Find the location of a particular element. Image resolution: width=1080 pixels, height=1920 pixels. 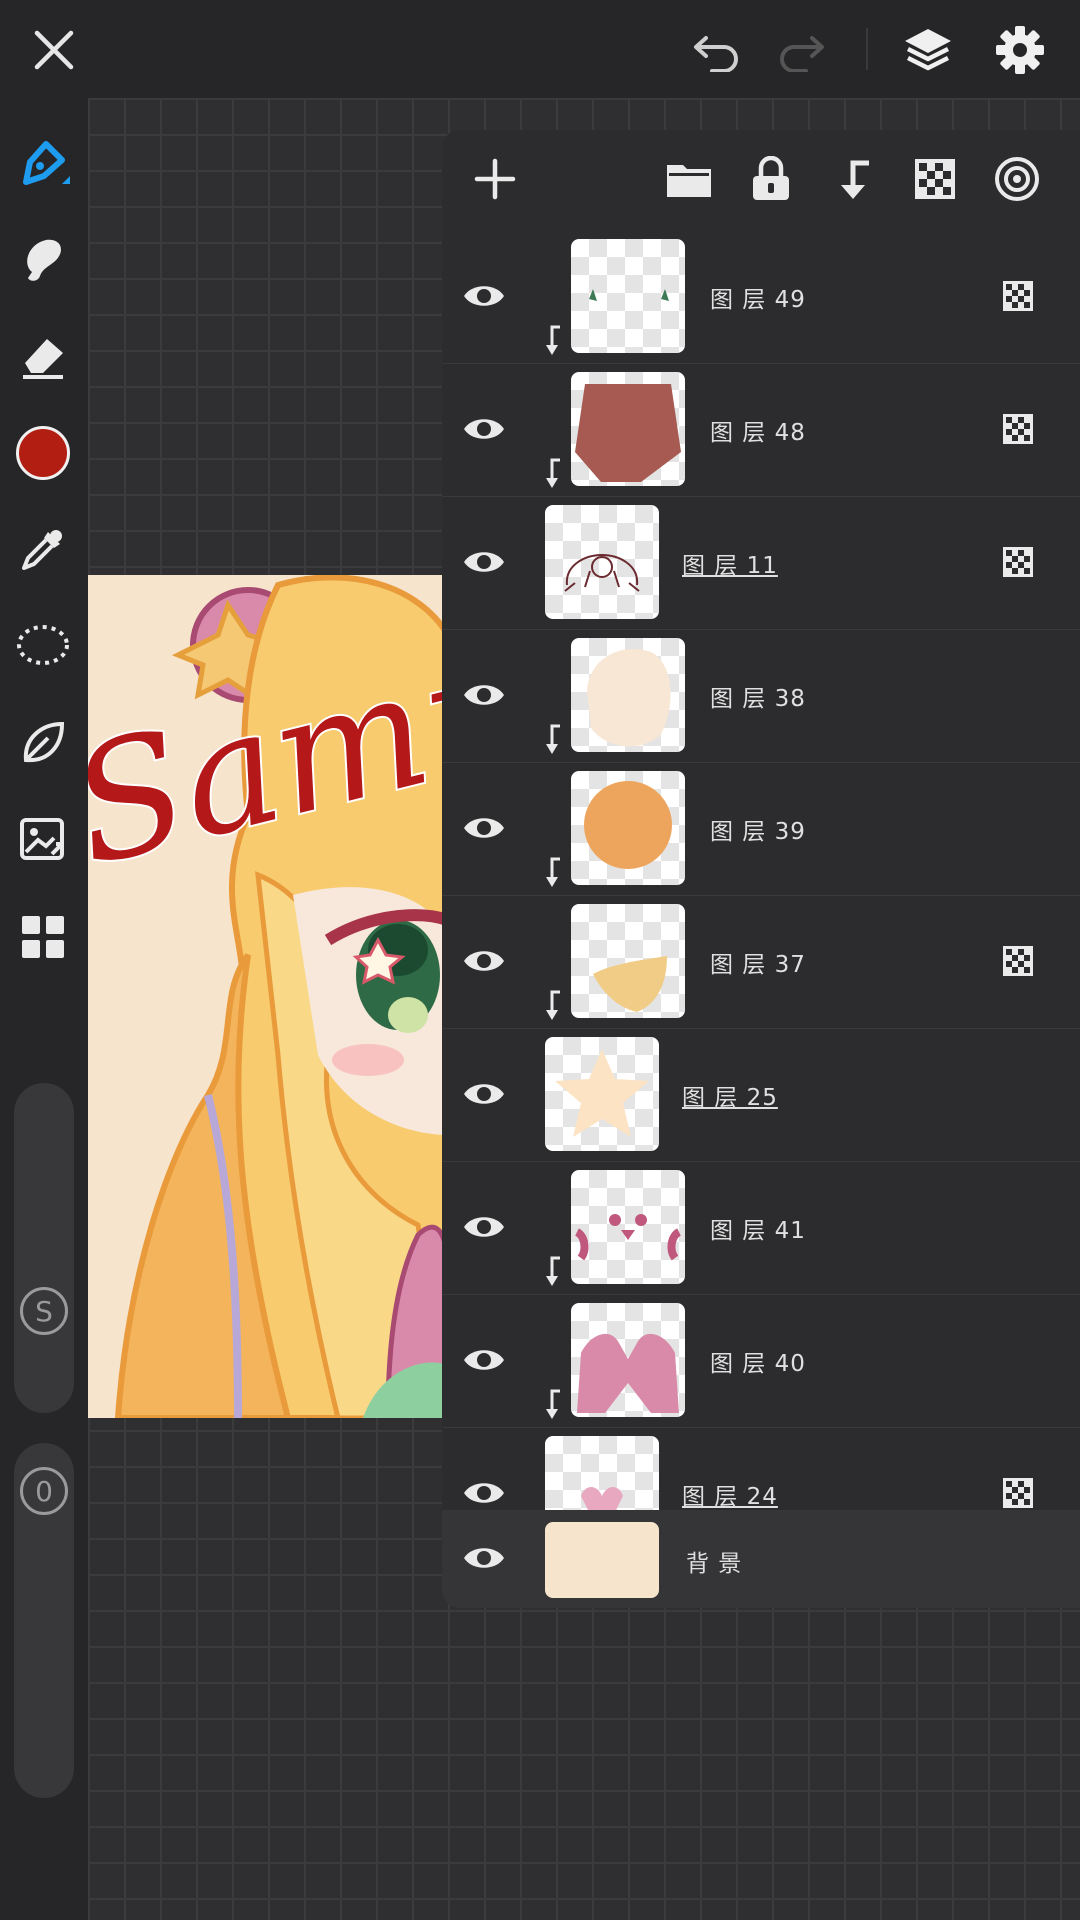

eyedropper-icon is located at coordinates (43, 549).